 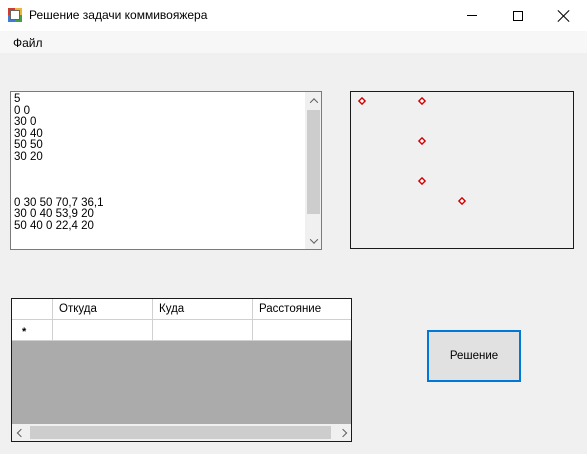 I want to click on new-row-marker: *, so click(x=24, y=332).